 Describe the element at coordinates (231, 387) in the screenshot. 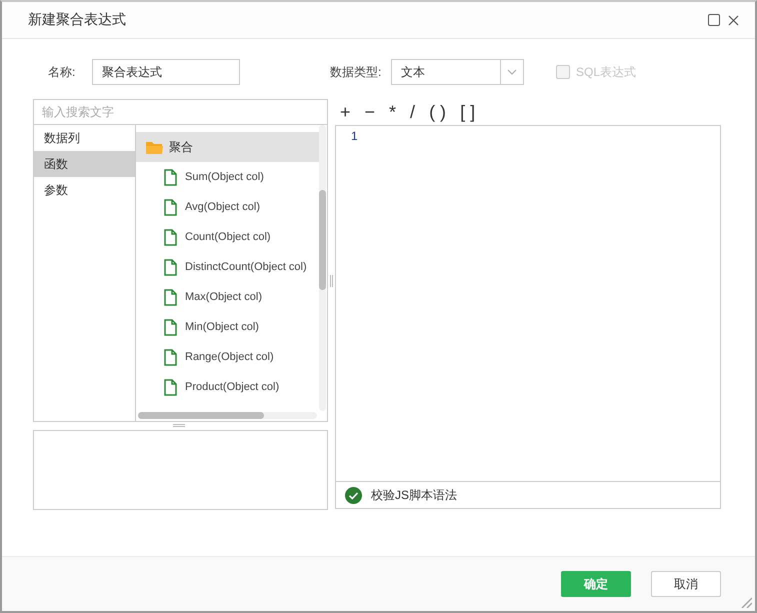

I see `function-item: Product(Object col)` at that location.